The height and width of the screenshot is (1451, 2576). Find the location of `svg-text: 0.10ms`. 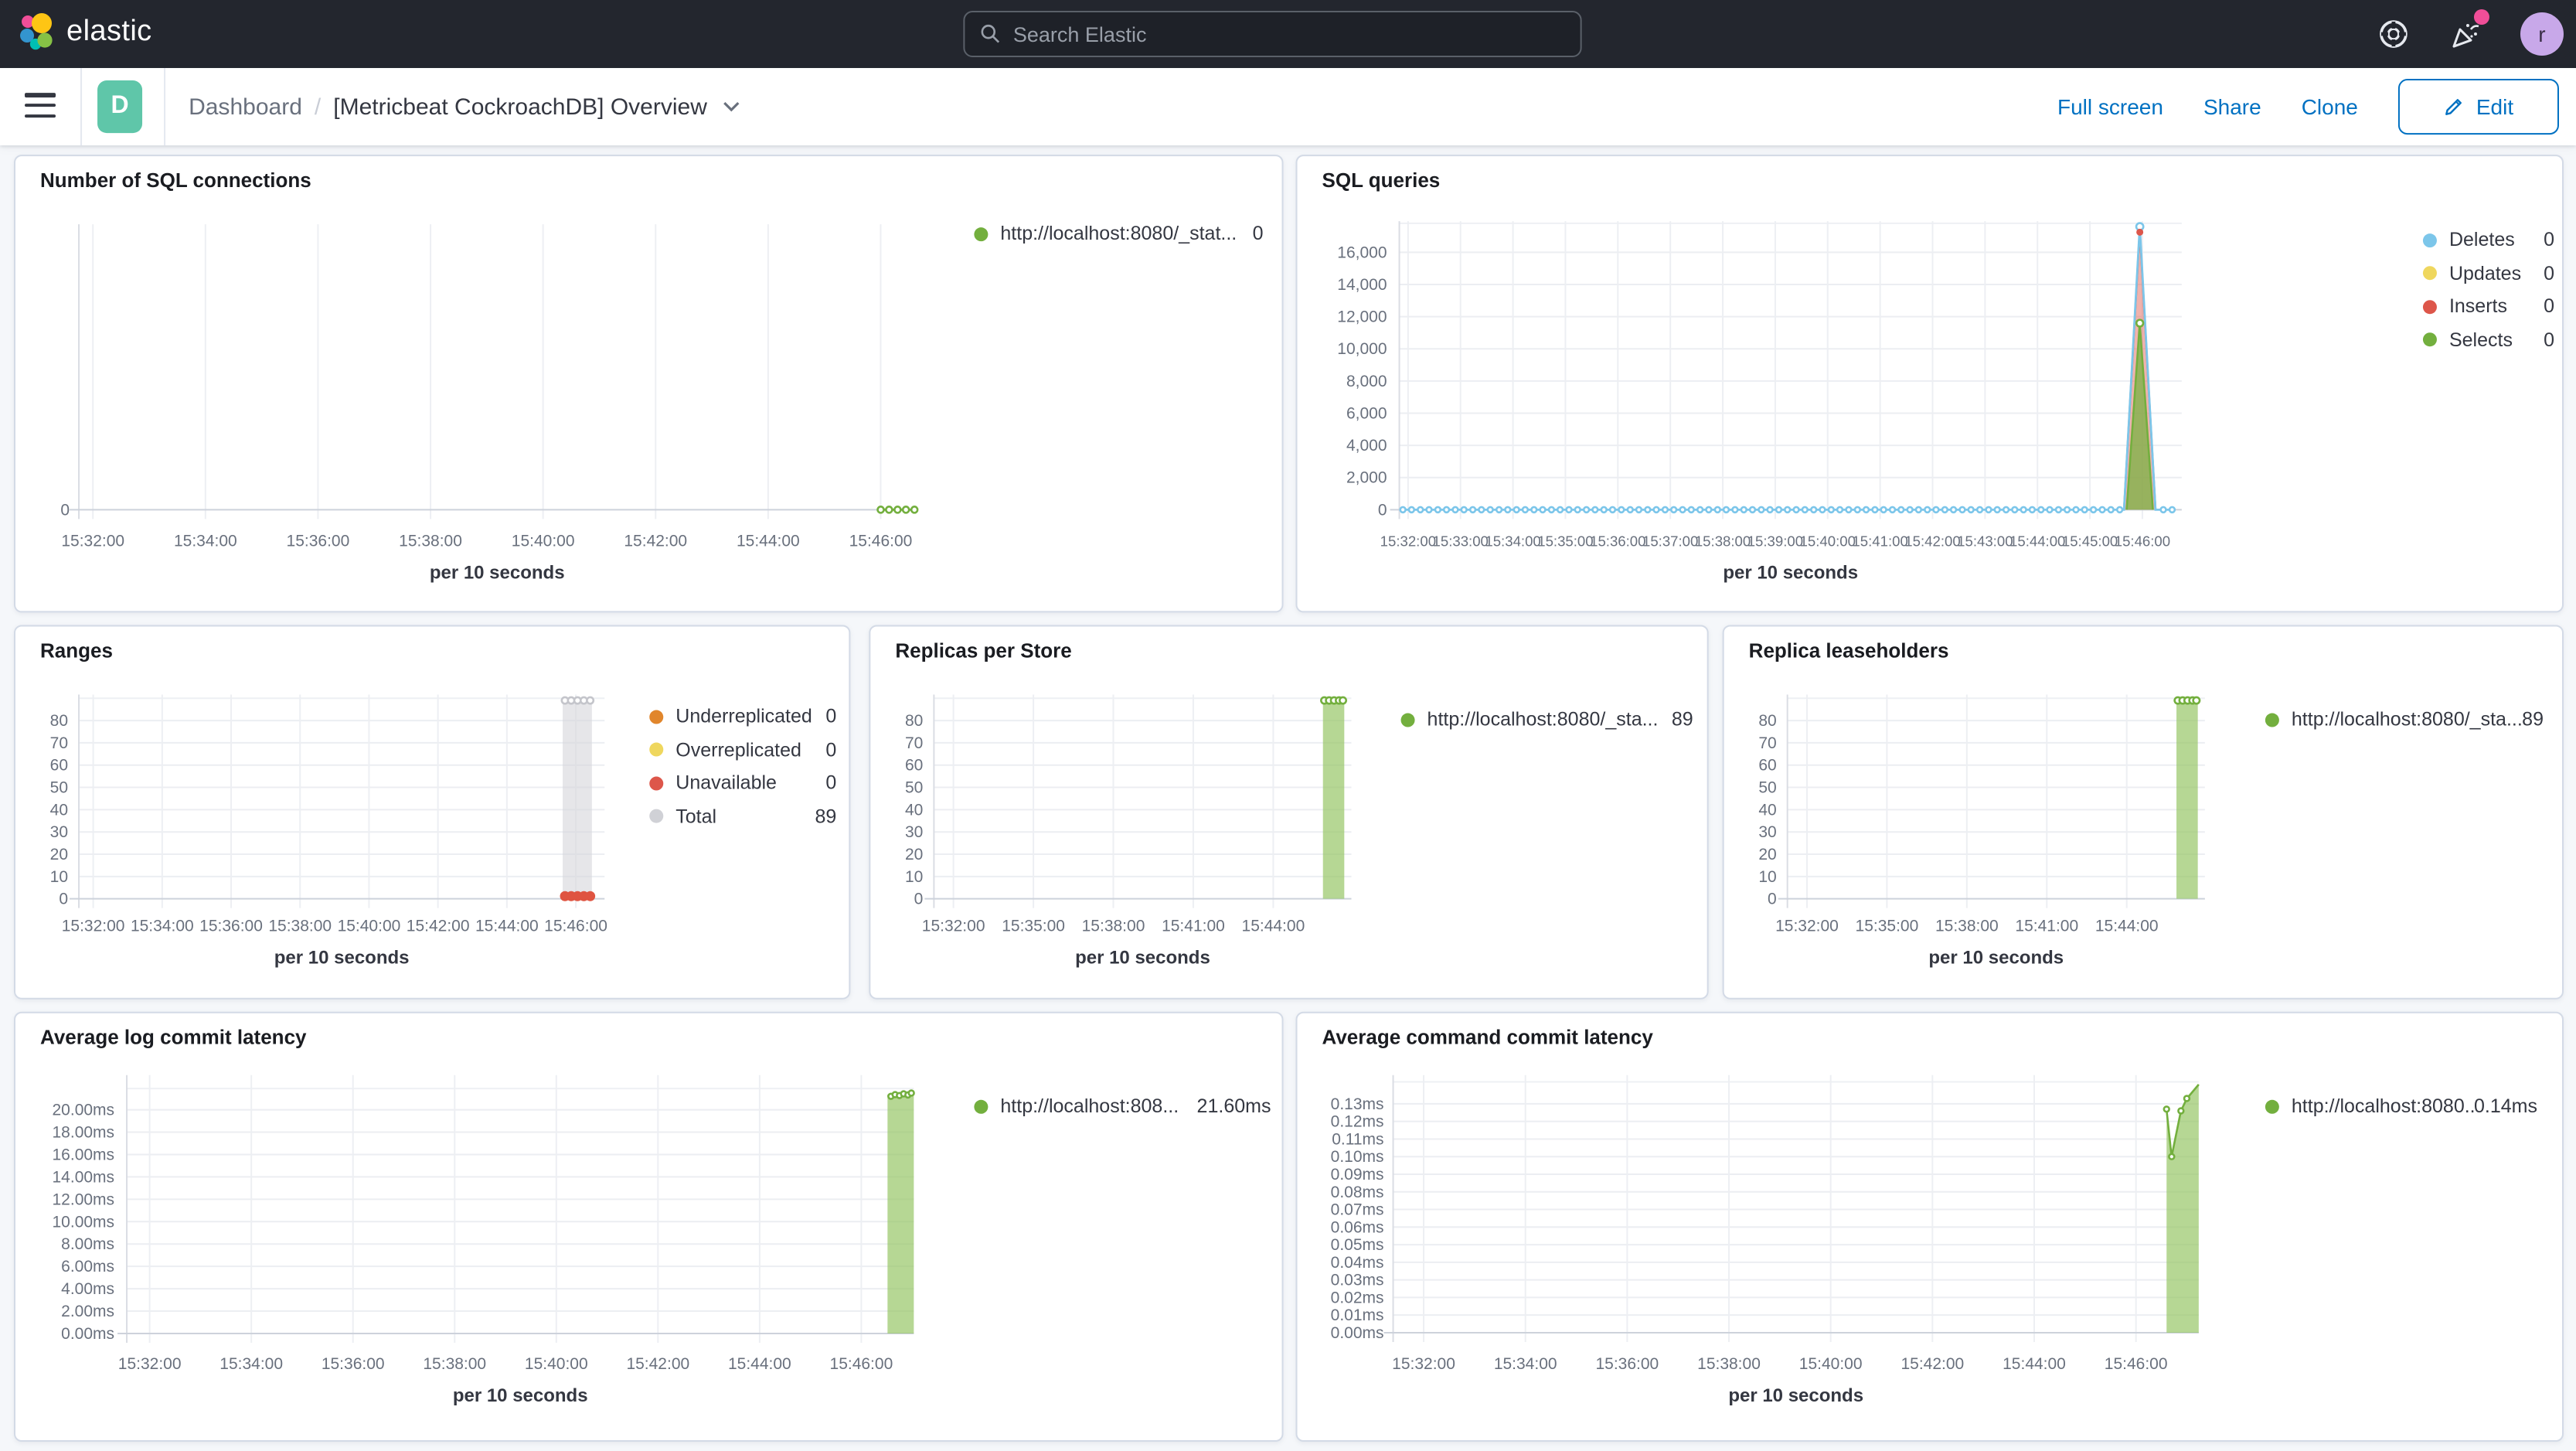

svg-text: 0.10ms is located at coordinates (1357, 1157).